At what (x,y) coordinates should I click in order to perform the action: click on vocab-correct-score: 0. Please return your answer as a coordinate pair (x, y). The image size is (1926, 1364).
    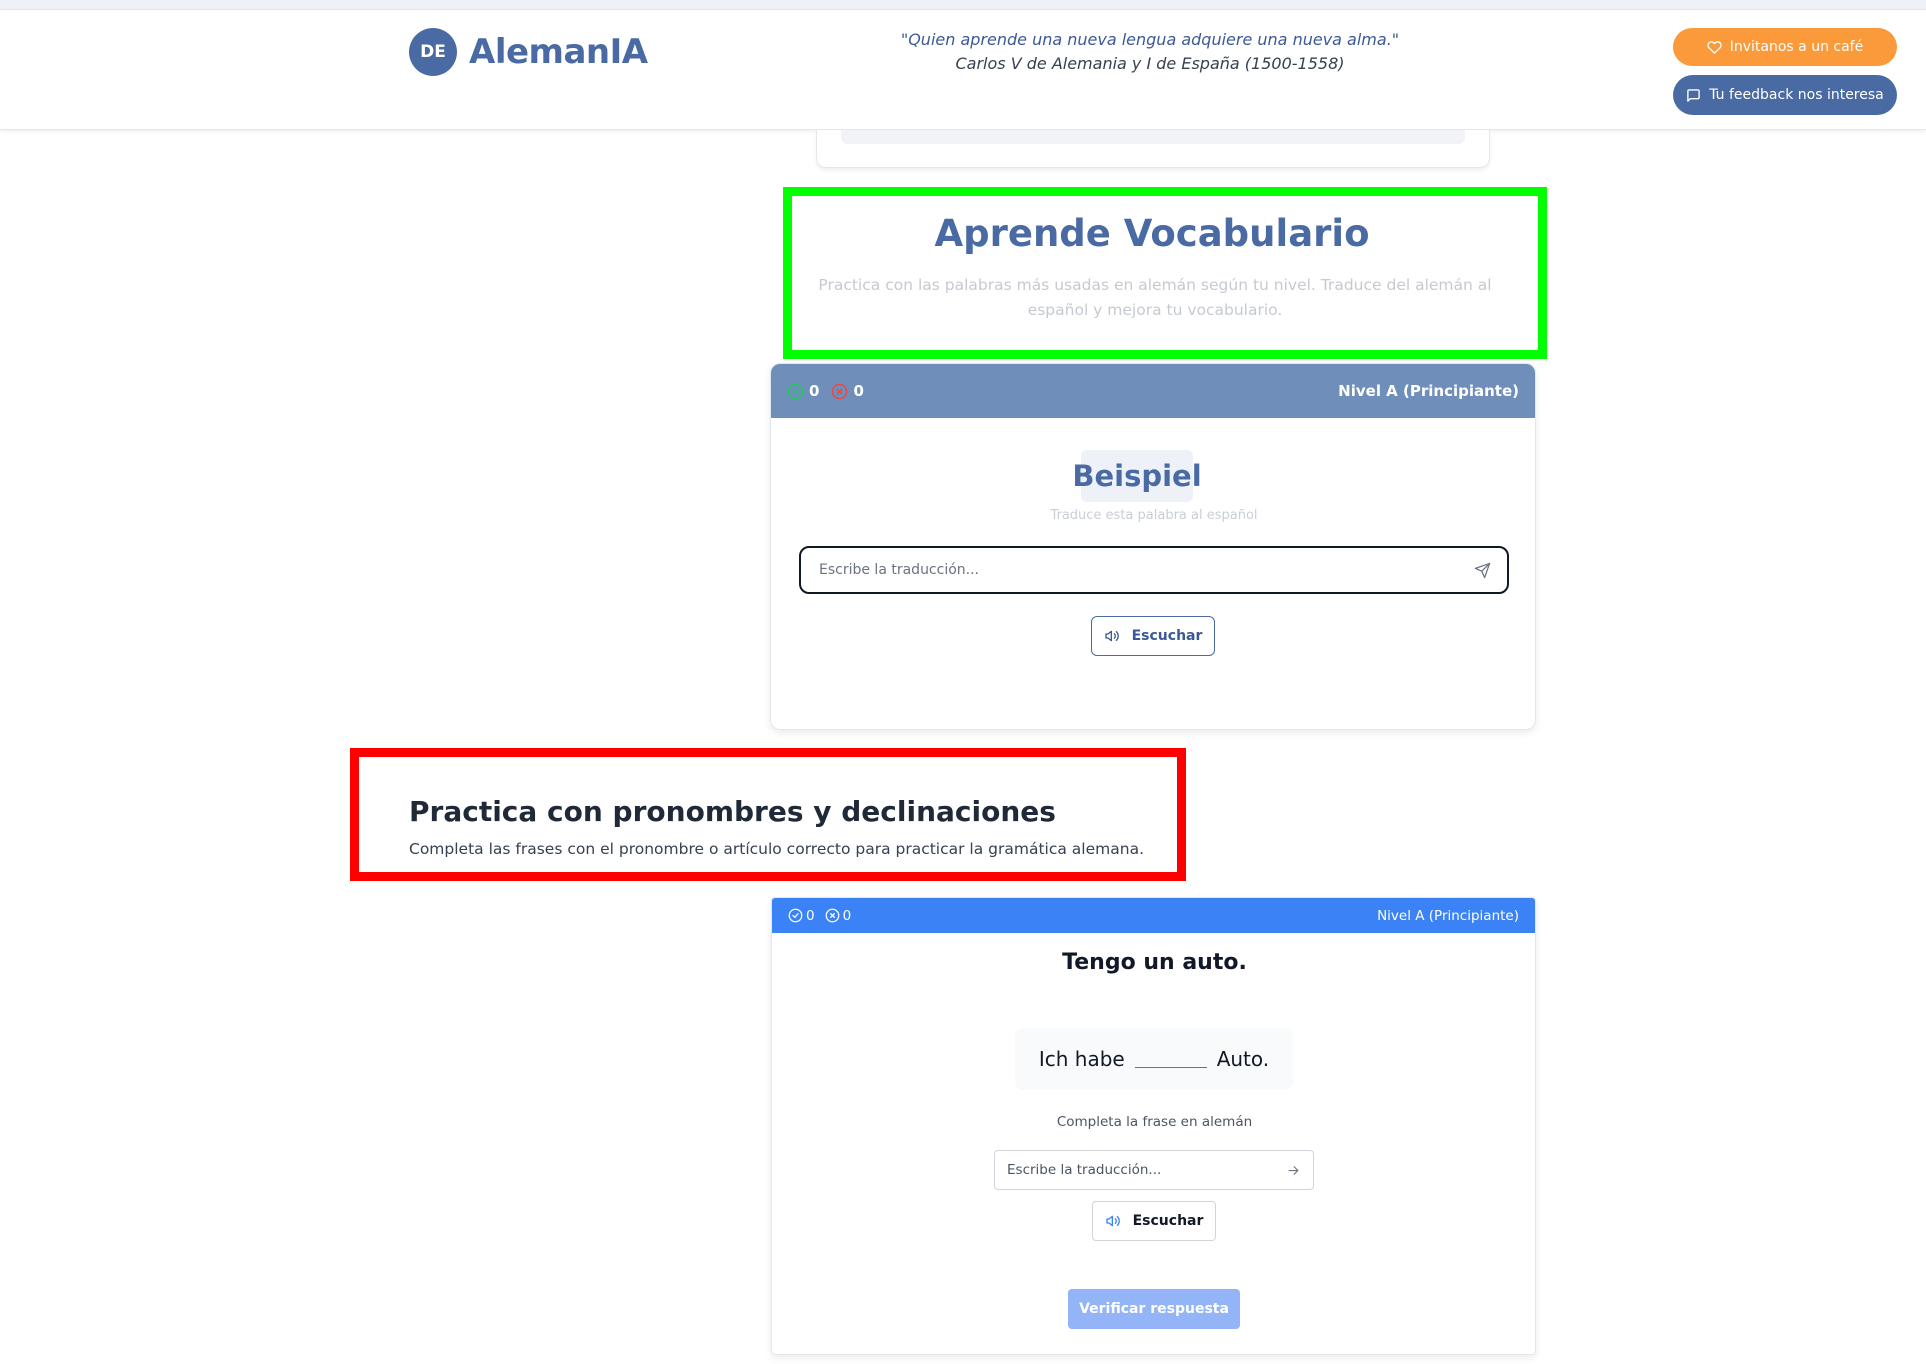
    Looking at the image, I should click on (803, 391).